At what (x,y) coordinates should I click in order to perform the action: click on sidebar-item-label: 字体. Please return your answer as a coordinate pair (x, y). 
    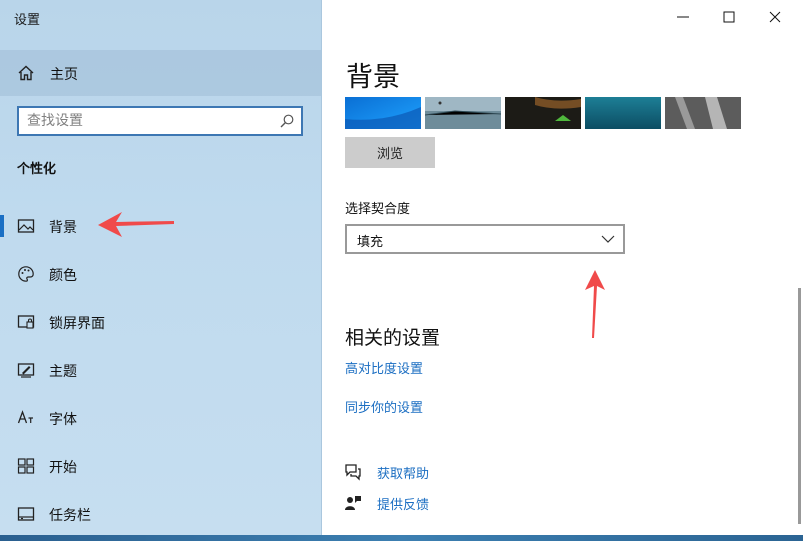
    Looking at the image, I should click on (63, 420).